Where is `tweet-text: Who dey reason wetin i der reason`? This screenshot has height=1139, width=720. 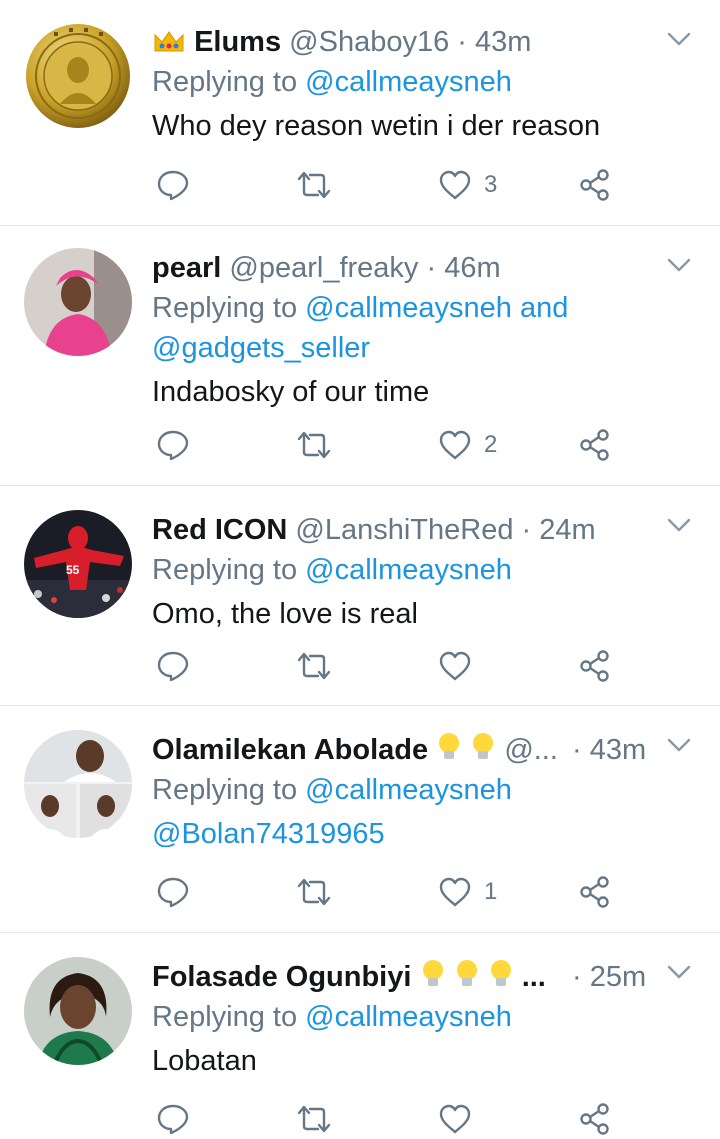 tweet-text: Who dey reason wetin i der reason is located at coordinates (376, 126).